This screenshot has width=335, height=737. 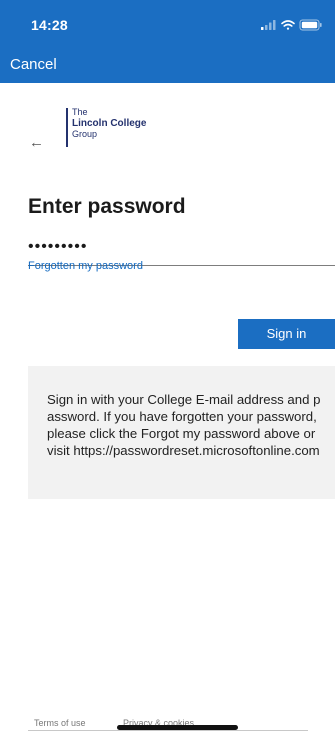 What do you see at coordinates (167, 41) in the screenshot?
I see `top-bar: 14:28 Cancel` at bounding box center [167, 41].